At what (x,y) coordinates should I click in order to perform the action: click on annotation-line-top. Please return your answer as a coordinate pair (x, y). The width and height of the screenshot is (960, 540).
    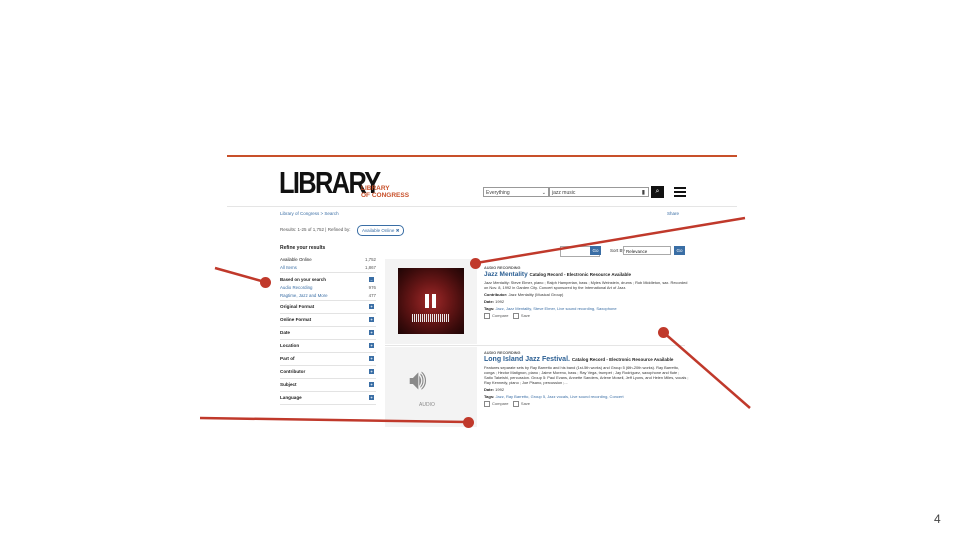
    Looking at the image, I should click on (610, 240).